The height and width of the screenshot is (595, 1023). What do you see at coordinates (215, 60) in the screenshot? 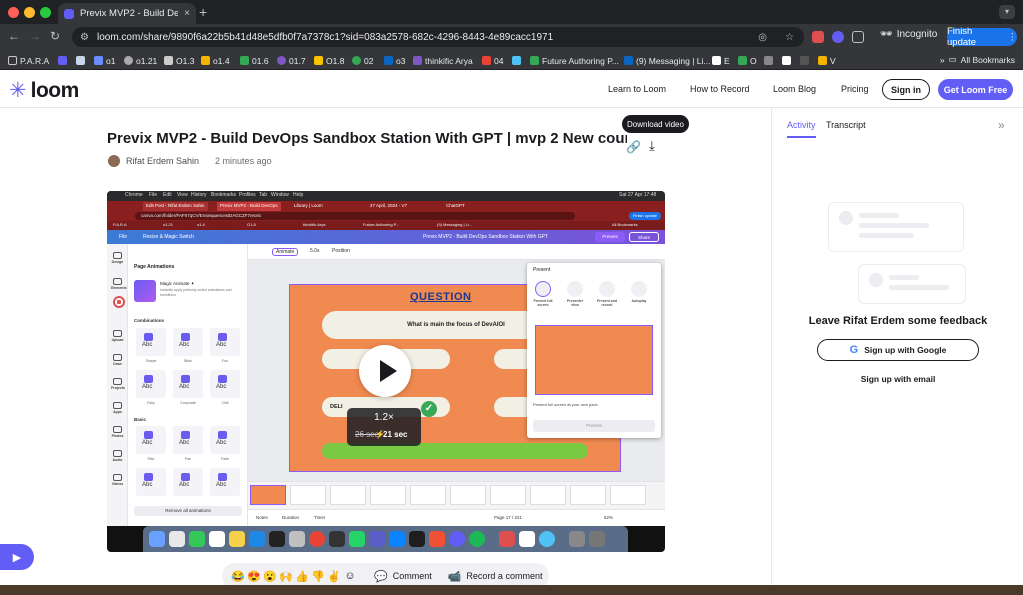
I see `bookmark-item: o1.4` at bounding box center [215, 60].